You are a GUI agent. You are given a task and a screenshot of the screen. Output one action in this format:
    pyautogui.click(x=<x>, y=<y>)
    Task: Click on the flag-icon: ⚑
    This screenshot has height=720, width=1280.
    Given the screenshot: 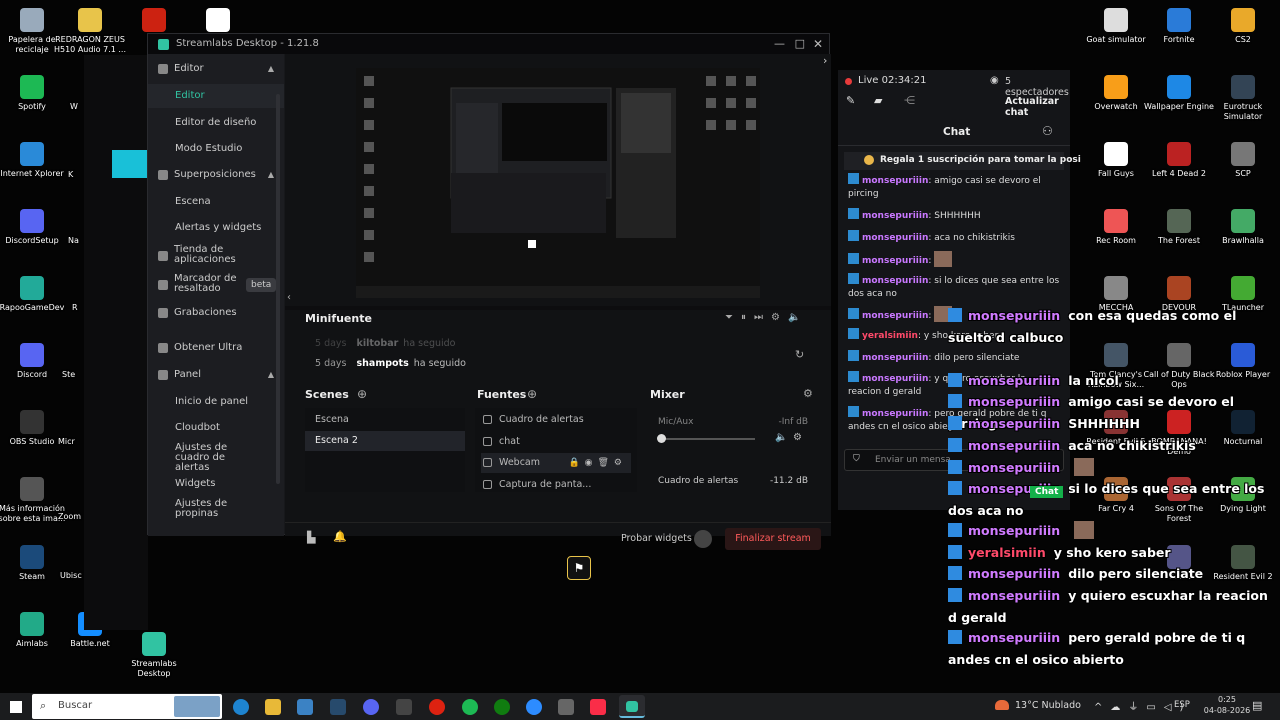 What is the action you would take?
    pyautogui.click(x=579, y=568)
    